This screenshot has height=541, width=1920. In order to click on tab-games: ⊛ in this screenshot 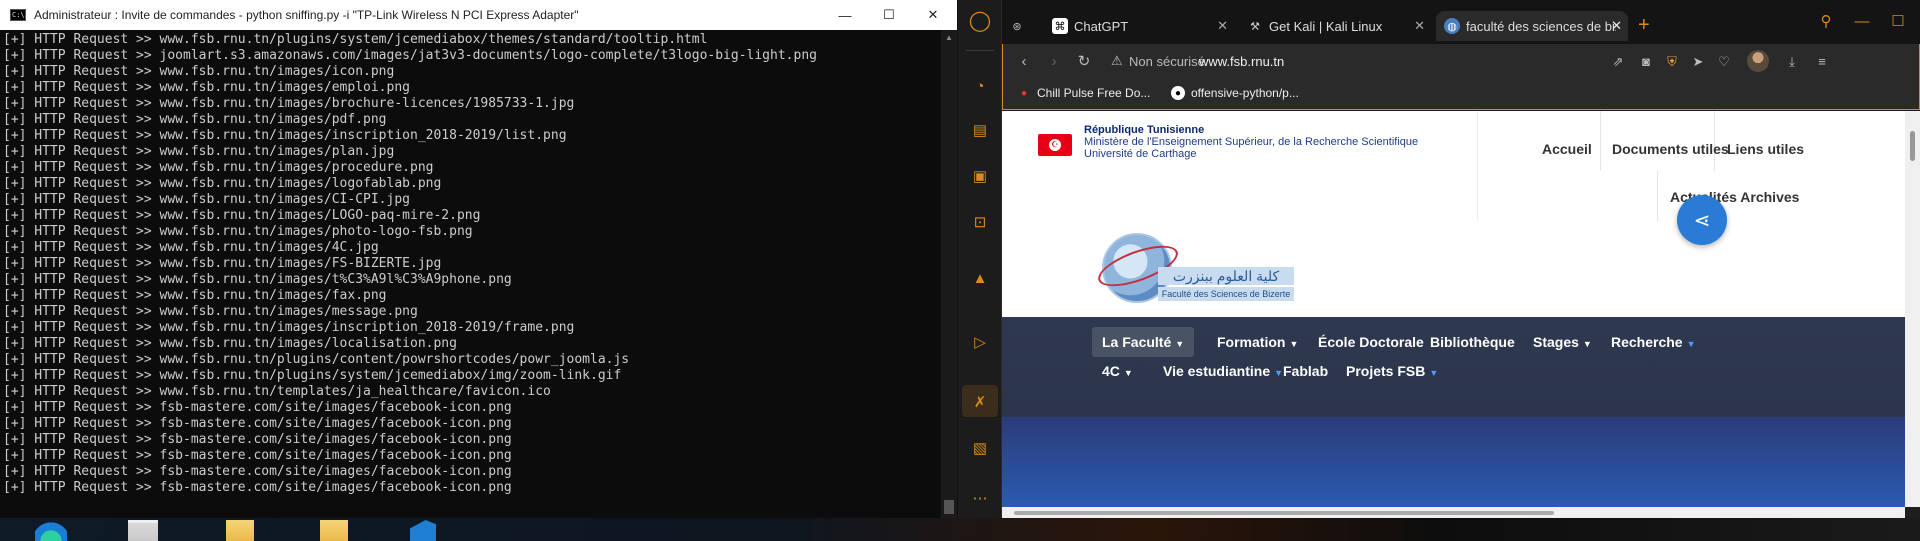, I will do `click(1016, 26)`.